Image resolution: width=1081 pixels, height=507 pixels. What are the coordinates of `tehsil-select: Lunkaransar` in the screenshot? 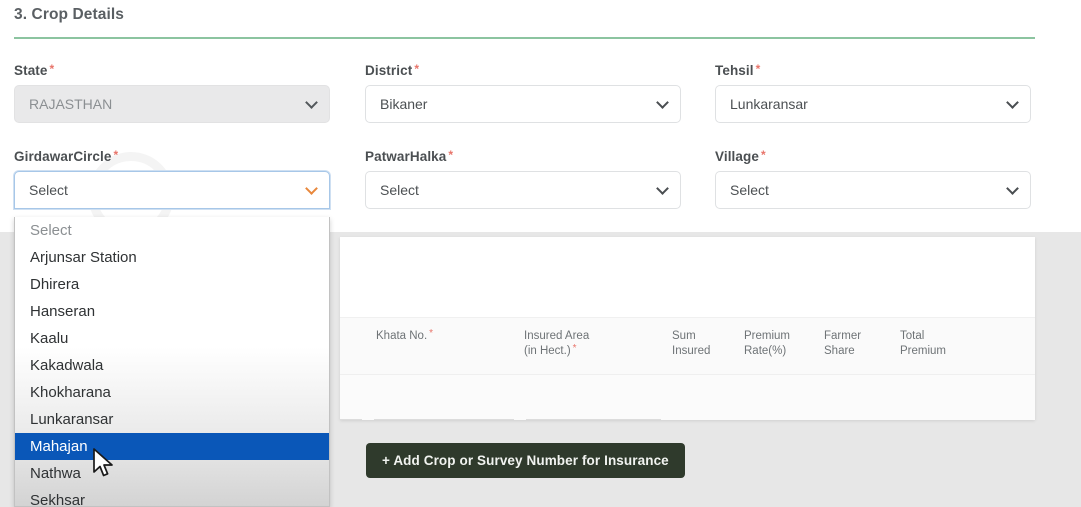 It's located at (873, 104).